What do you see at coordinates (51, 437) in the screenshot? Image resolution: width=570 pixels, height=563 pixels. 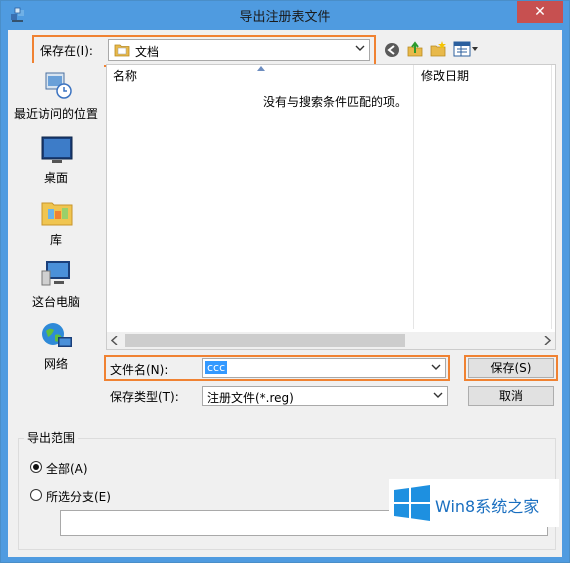 I see `export-range-title: 导出范围` at bounding box center [51, 437].